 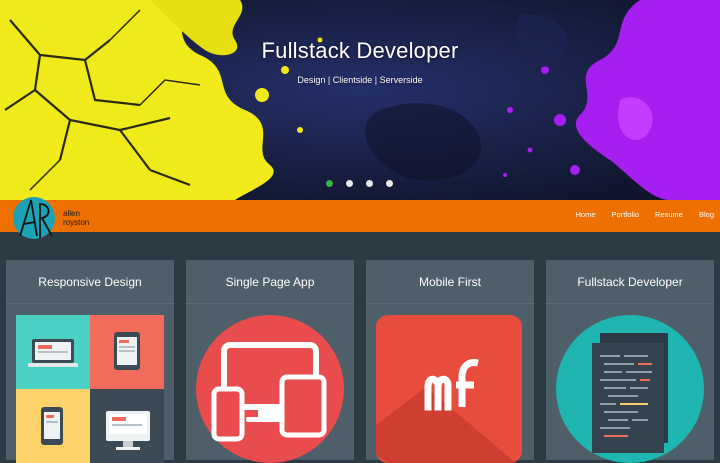 I want to click on responsive-devices-icon, so click(x=90, y=389).